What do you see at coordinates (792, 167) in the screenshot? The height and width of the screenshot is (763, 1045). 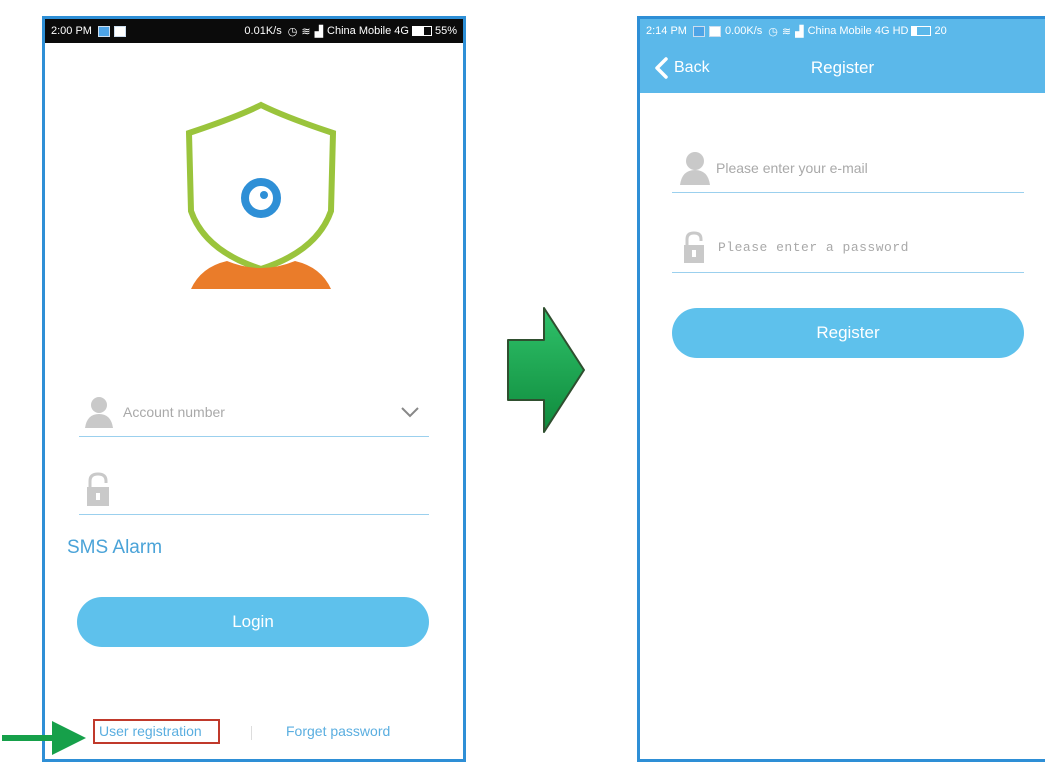 I see `email-placeholder: Please enter your e-mail` at bounding box center [792, 167].